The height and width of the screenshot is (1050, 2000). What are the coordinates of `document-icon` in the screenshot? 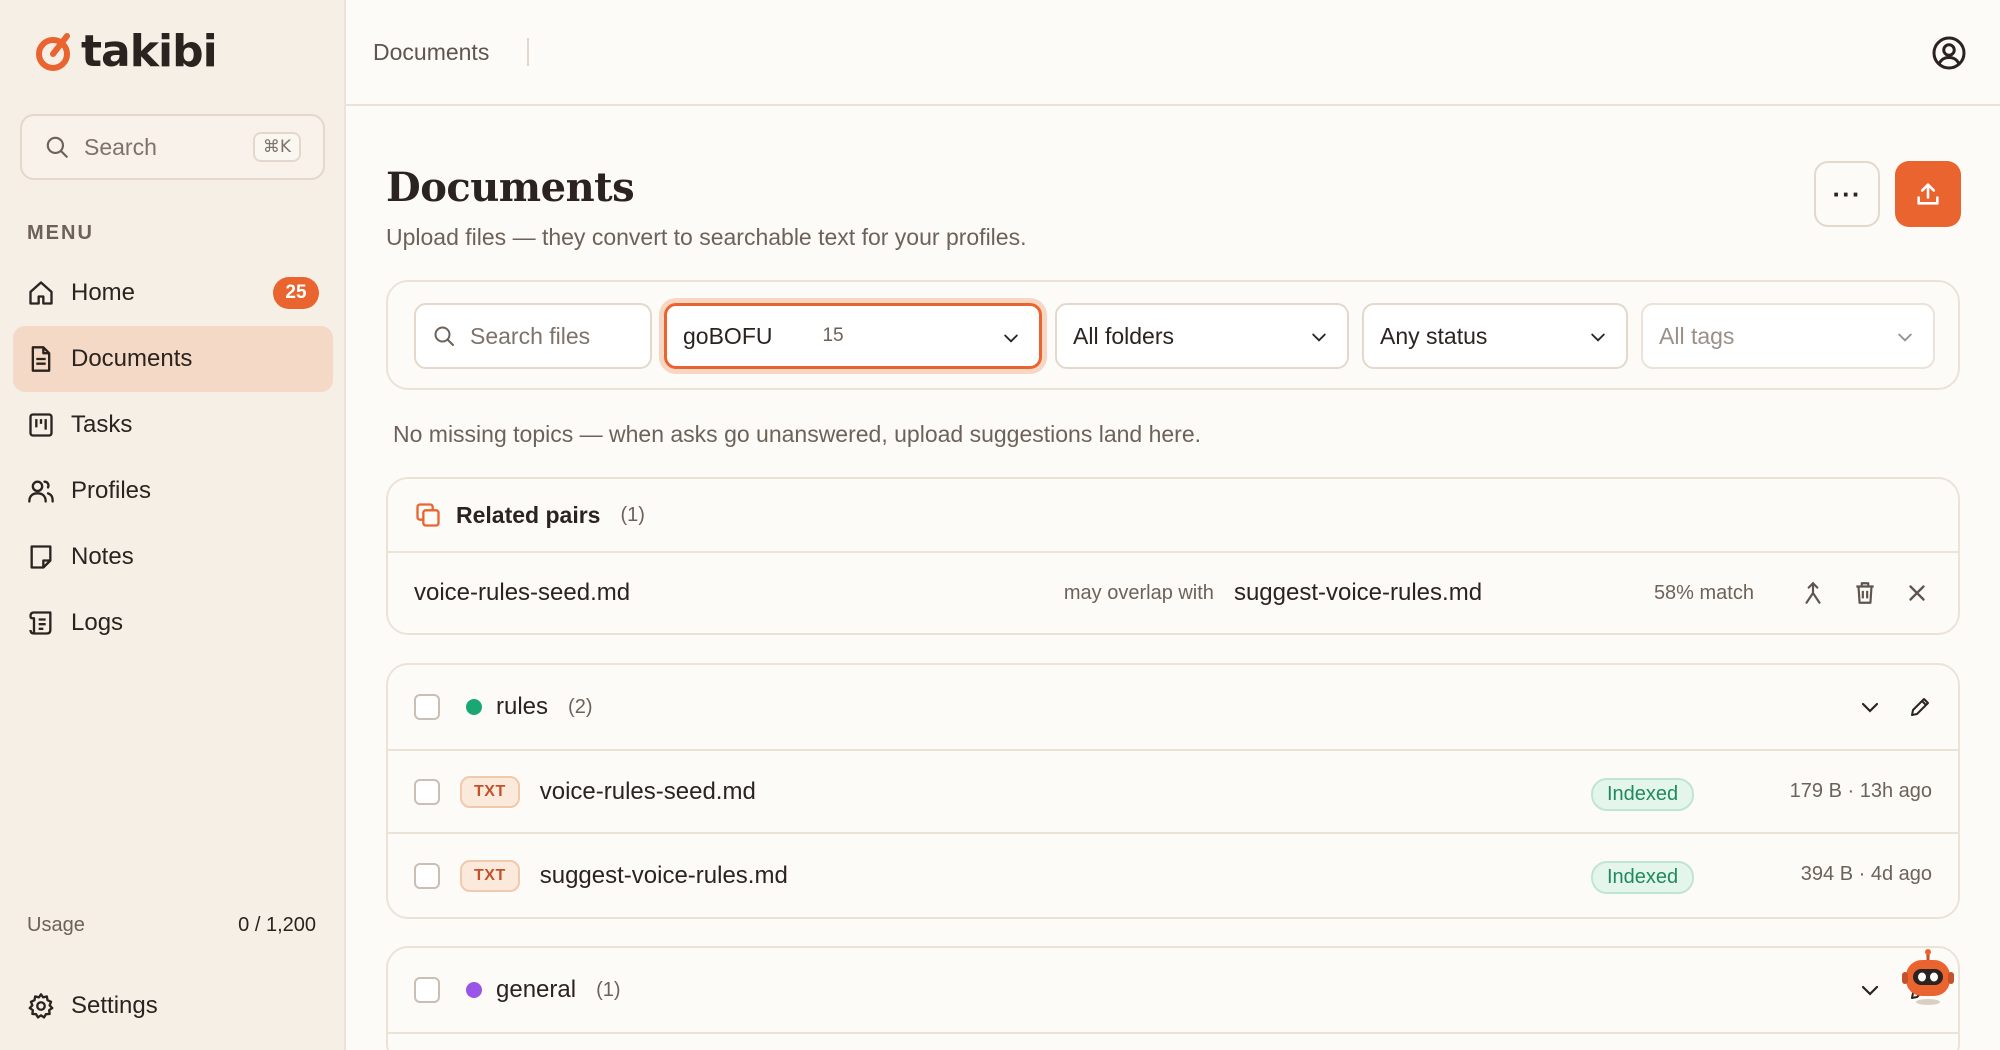 It's located at (41, 359).